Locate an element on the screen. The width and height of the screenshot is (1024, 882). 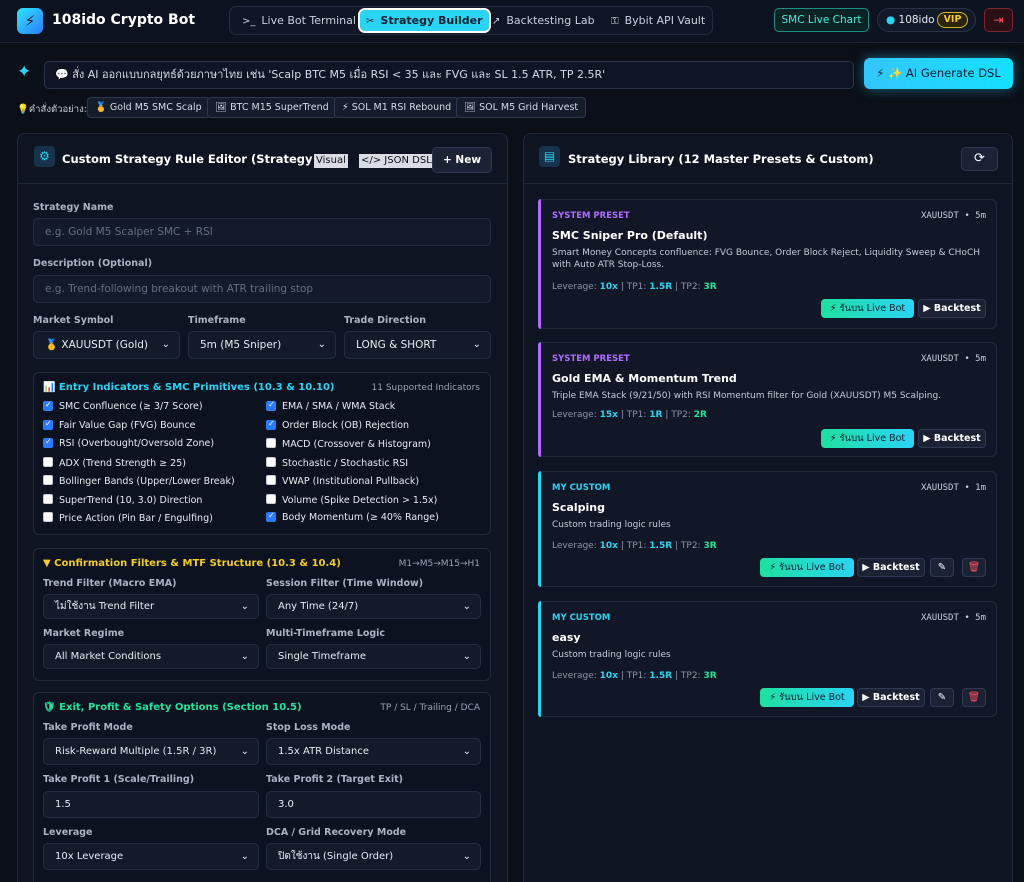
card-tp1: 1R is located at coordinates (656, 415).